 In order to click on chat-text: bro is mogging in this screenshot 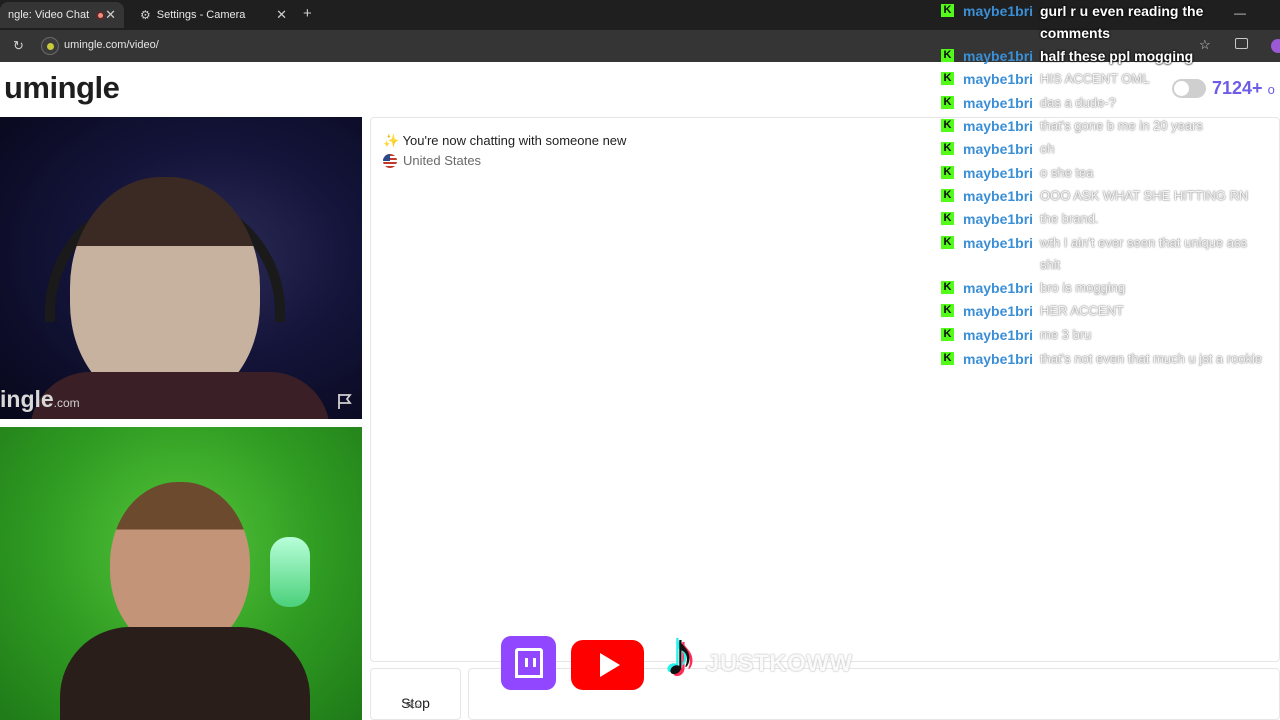, I will do `click(1083, 287)`.